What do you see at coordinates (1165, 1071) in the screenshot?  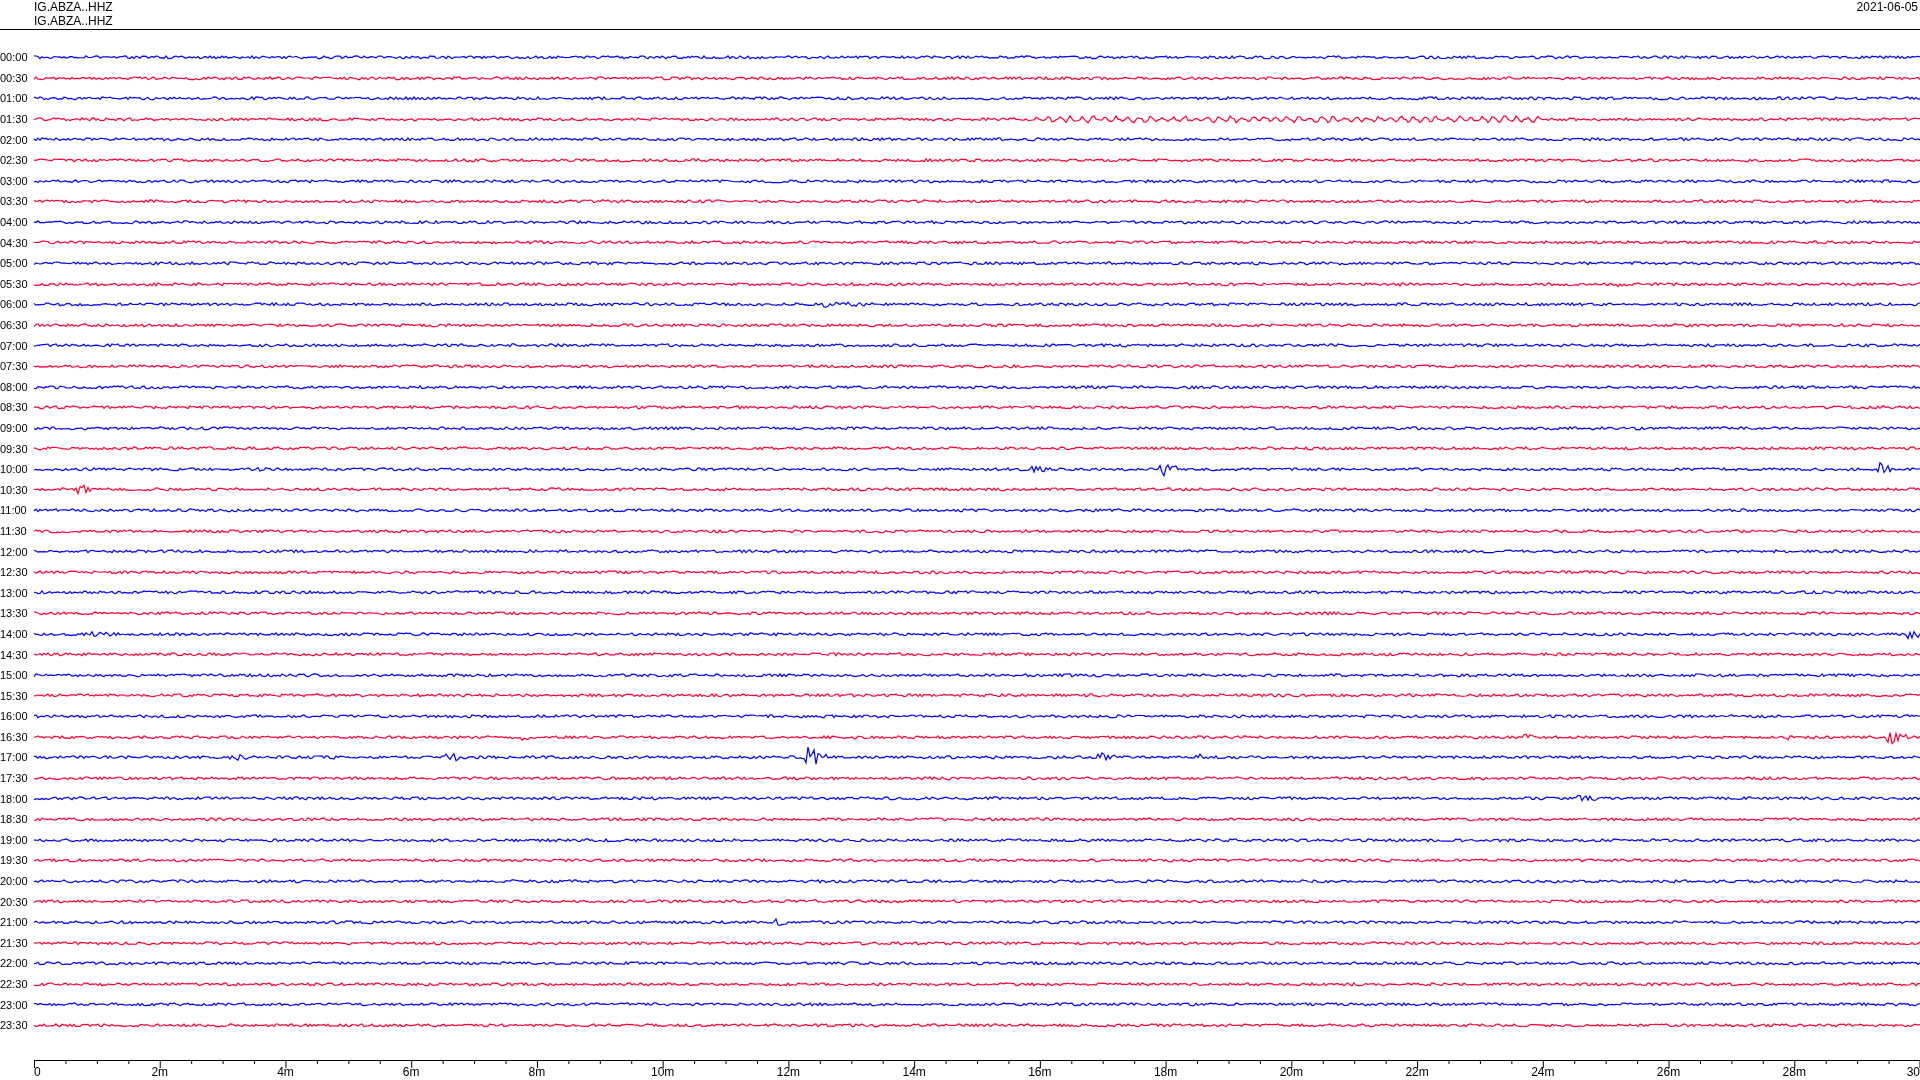 I see `axis-tick-label: 18m` at bounding box center [1165, 1071].